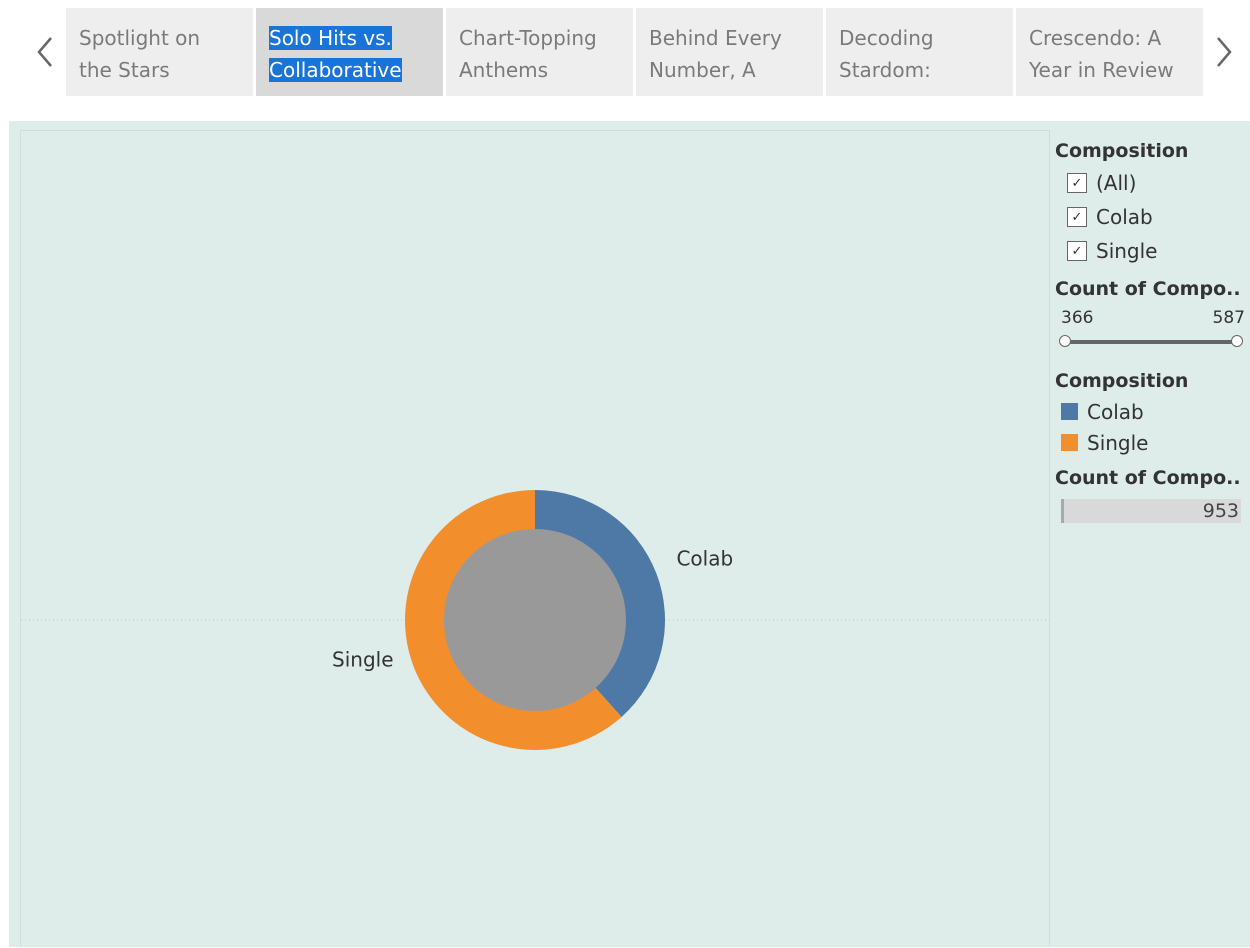 The height and width of the screenshot is (948, 1250). What do you see at coordinates (1151, 511) in the screenshot?
I see `count-bar: 953` at bounding box center [1151, 511].